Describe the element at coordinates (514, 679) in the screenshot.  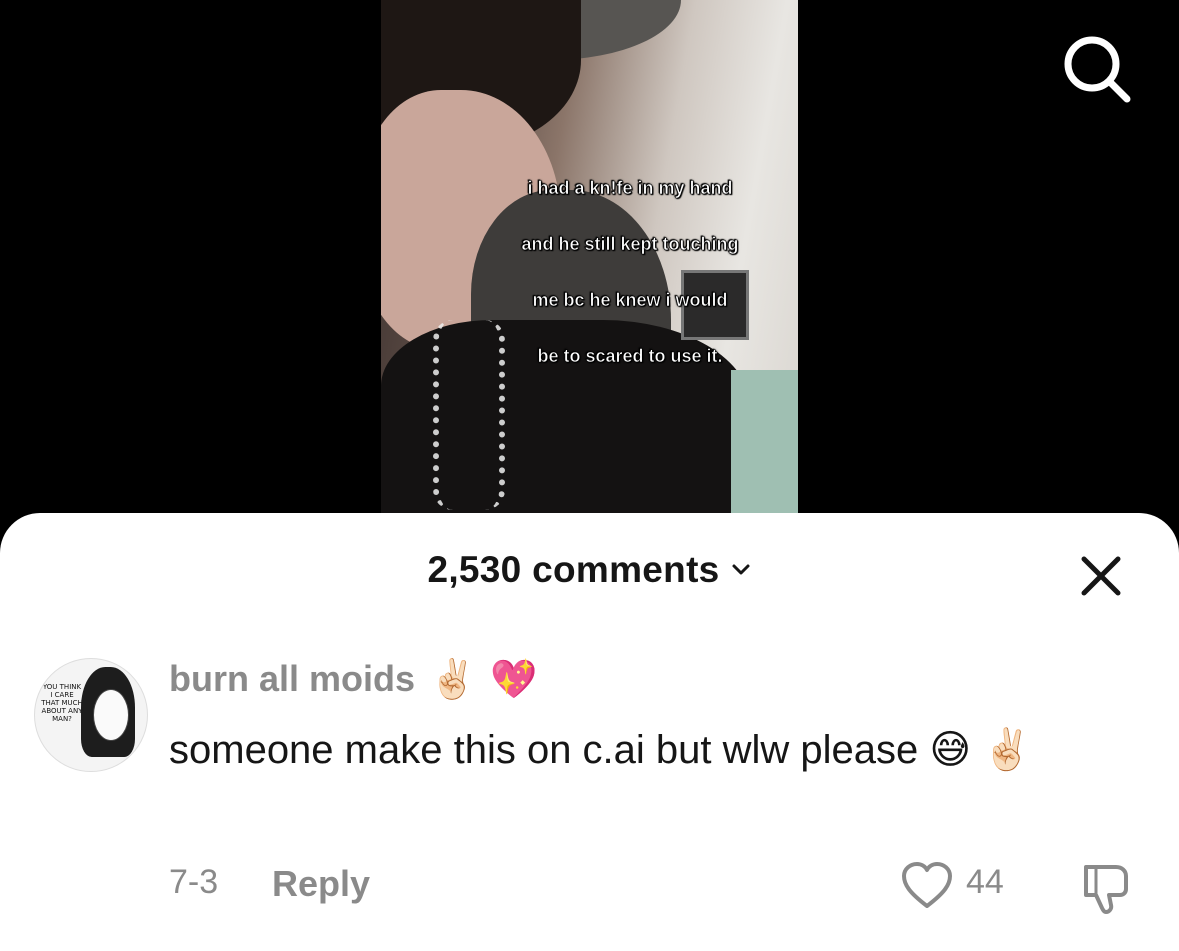
I see `sparkling-heart-emoji: 💖` at that location.